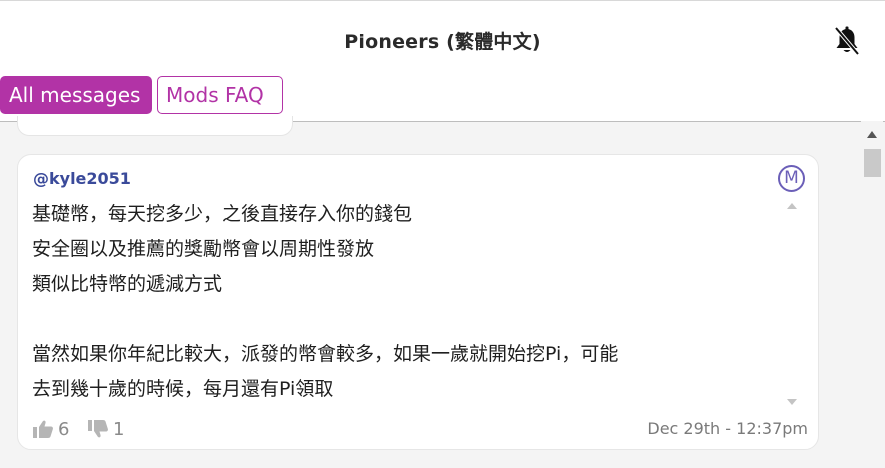 Image resolution: width=885 pixels, height=468 pixels. I want to click on thumbs-up-icon, so click(43, 429).